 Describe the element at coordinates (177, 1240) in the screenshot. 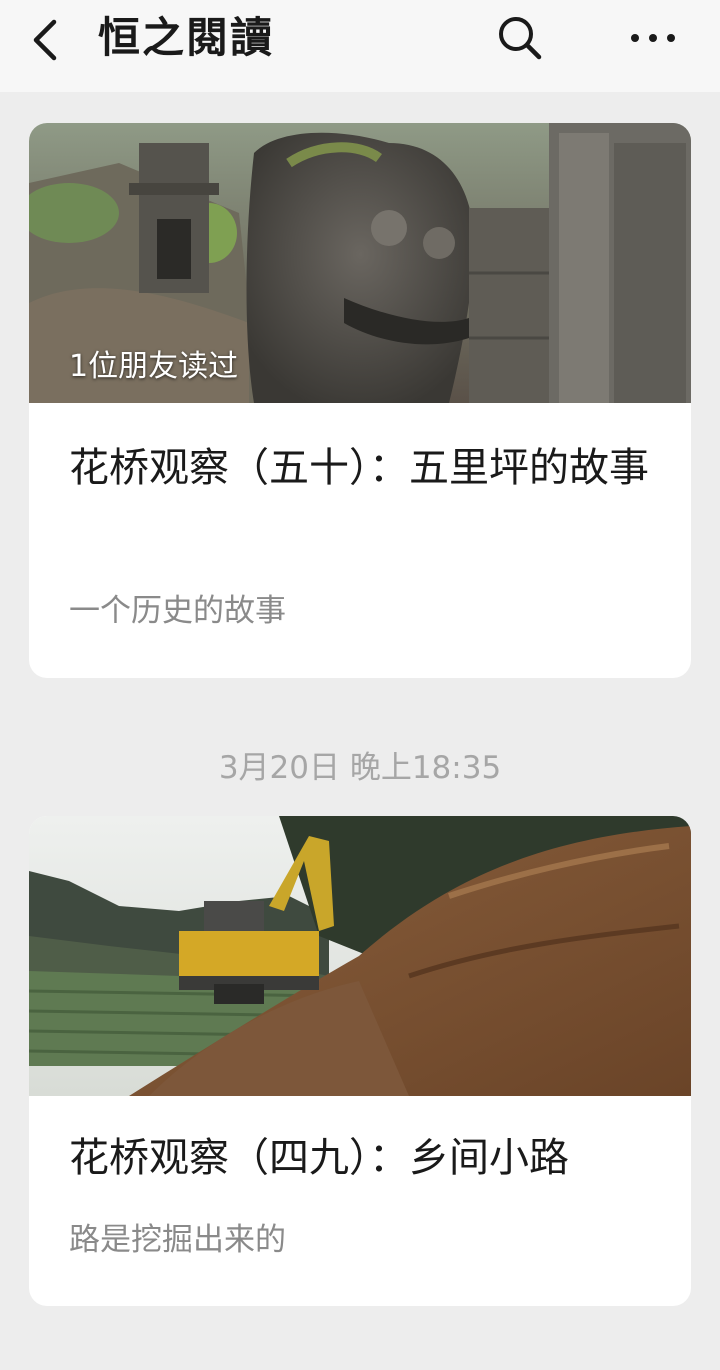

I see `article-digest: 路是挖掘出来的` at that location.